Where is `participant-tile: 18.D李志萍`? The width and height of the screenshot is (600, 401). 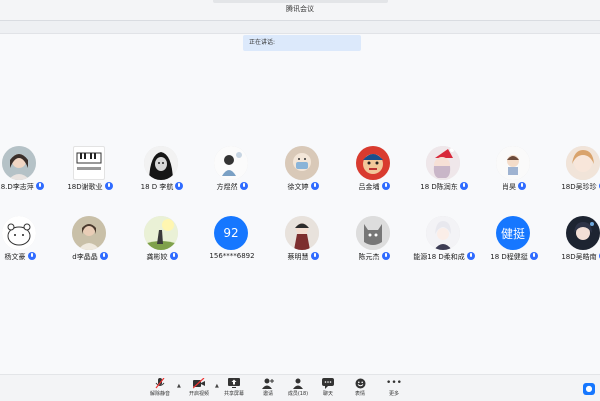 participant-tile: 18.D李志萍 is located at coordinates (29, 171).